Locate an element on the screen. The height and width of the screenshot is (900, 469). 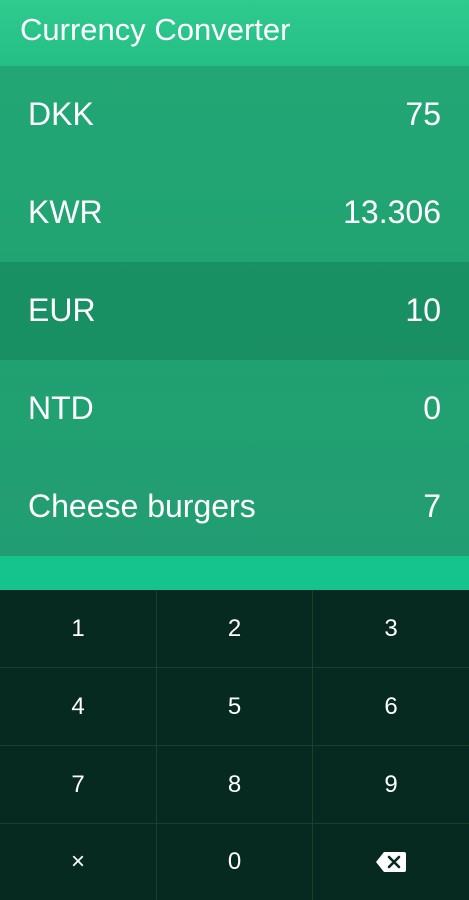
currency-label: DKK is located at coordinates (61, 114).